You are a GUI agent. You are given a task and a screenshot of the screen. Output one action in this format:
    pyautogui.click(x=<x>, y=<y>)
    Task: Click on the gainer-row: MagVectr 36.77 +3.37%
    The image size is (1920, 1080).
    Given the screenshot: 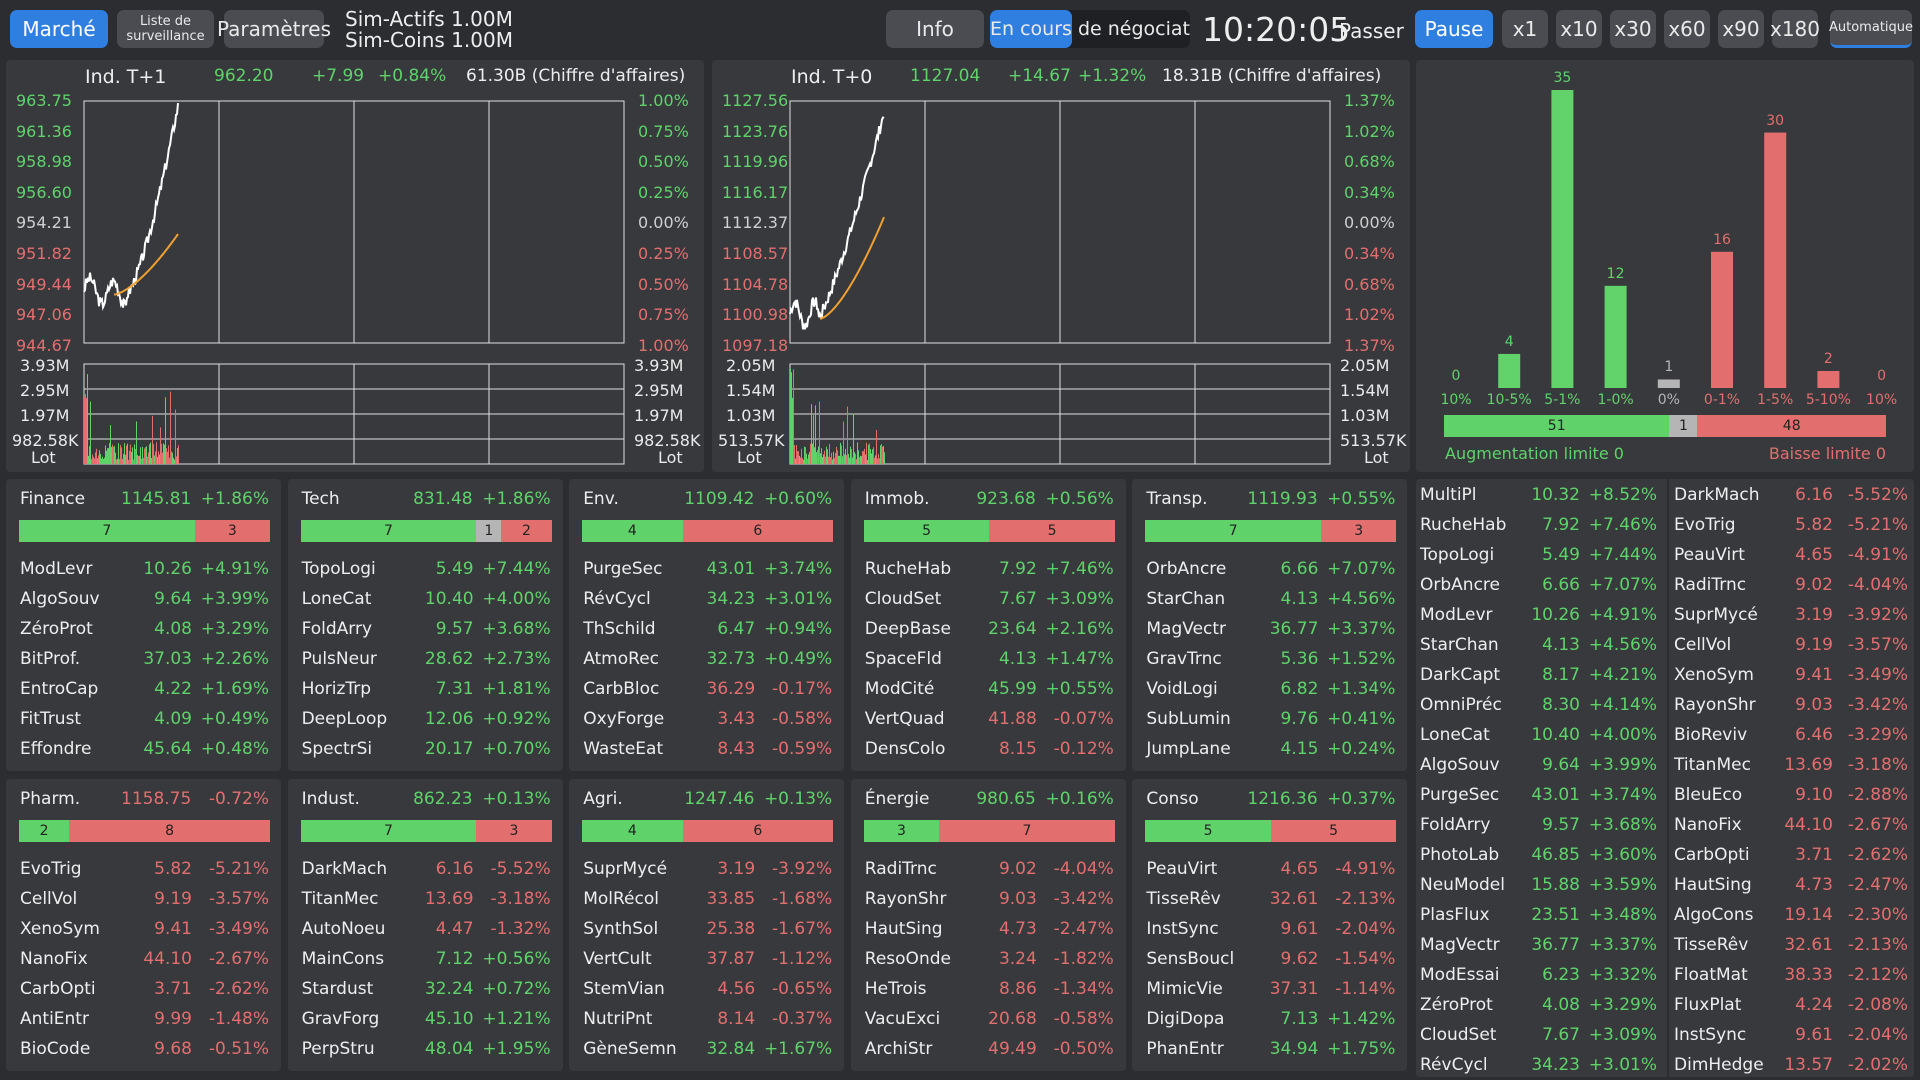 What is the action you would take?
    pyautogui.click(x=1538, y=947)
    